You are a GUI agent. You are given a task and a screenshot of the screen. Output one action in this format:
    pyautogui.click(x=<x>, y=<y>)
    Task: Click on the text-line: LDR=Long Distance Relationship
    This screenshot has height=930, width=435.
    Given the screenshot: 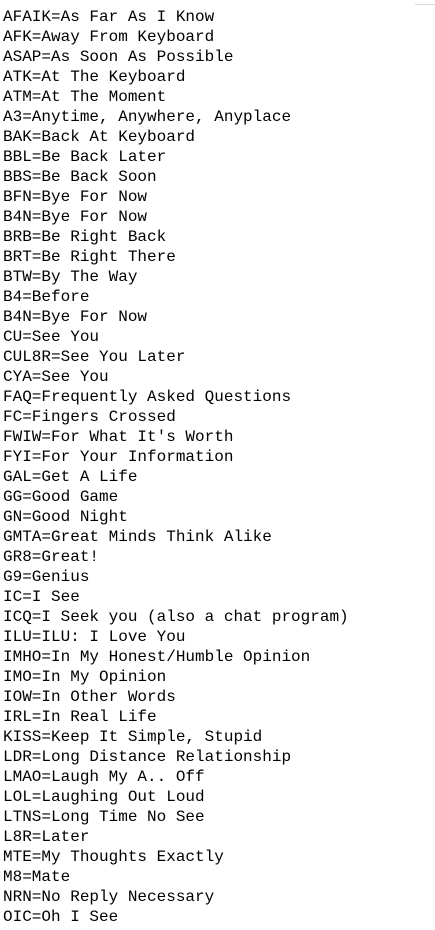 What is the action you would take?
    pyautogui.click(x=147, y=757)
    